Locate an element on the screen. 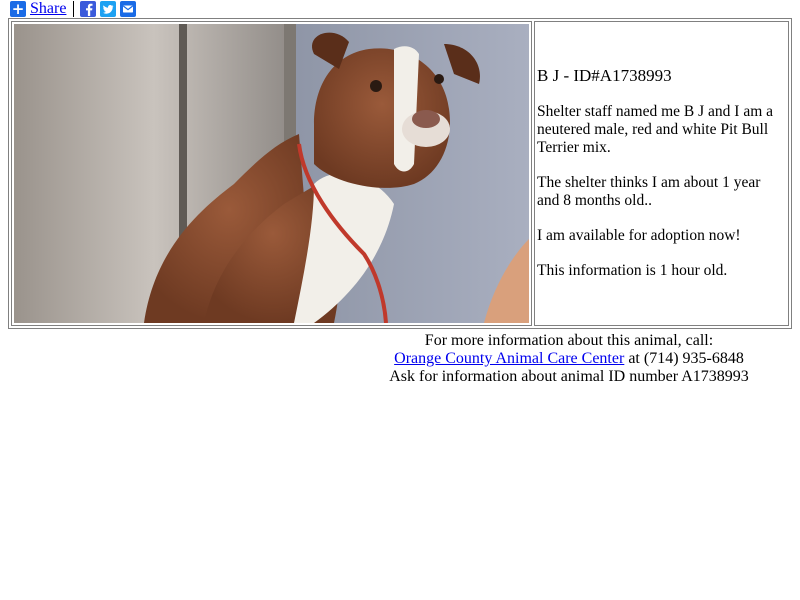 The height and width of the screenshot is (600, 800). email-icon is located at coordinates (128, 9).